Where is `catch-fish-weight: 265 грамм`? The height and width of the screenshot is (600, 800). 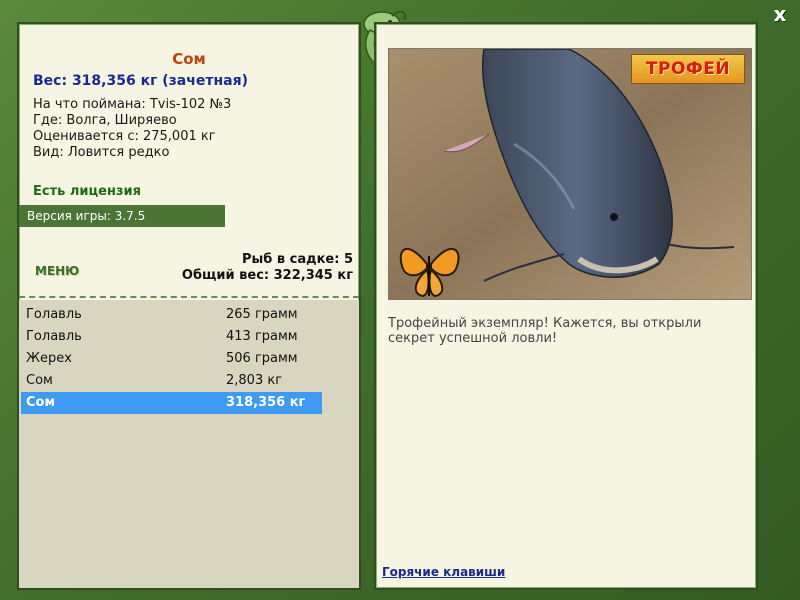 catch-fish-weight: 265 грамм is located at coordinates (262, 314).